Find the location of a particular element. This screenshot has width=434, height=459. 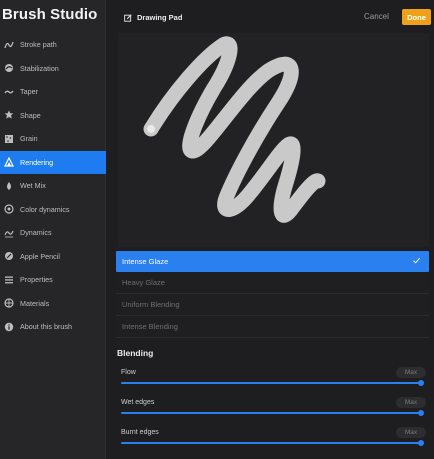

apple-pencil-icon is located at coordinates (9, 256).